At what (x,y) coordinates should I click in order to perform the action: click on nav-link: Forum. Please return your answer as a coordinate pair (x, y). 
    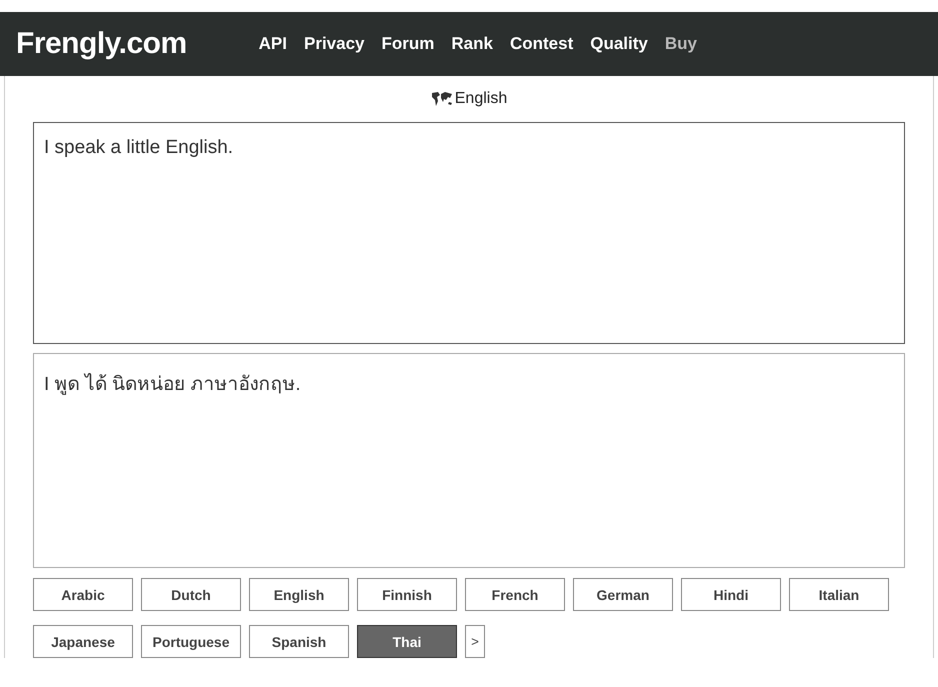
    Looking at the image, I should click on (408, 44).